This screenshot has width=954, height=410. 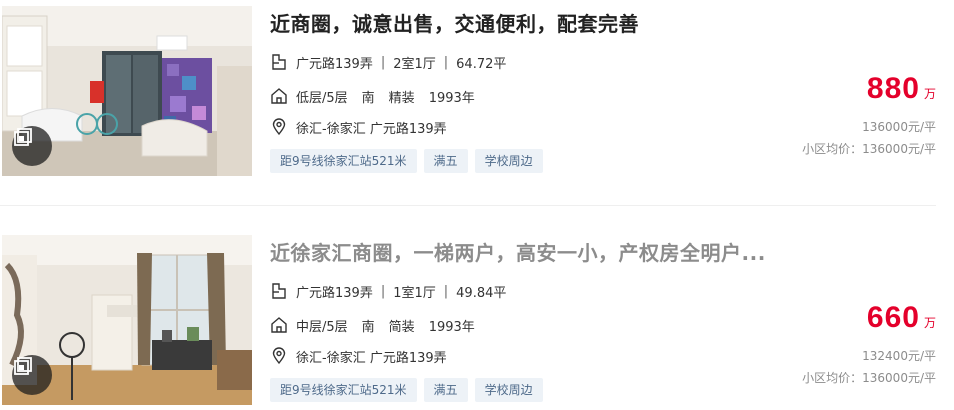 I want to click on total-price: 880 万, so click(x=901, y=89).